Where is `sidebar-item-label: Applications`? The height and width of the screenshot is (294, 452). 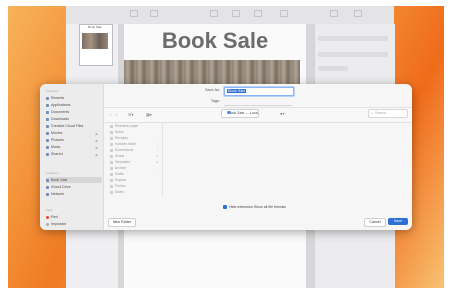
sidebar-item-label: Applications is located at coordinates (61, 105).